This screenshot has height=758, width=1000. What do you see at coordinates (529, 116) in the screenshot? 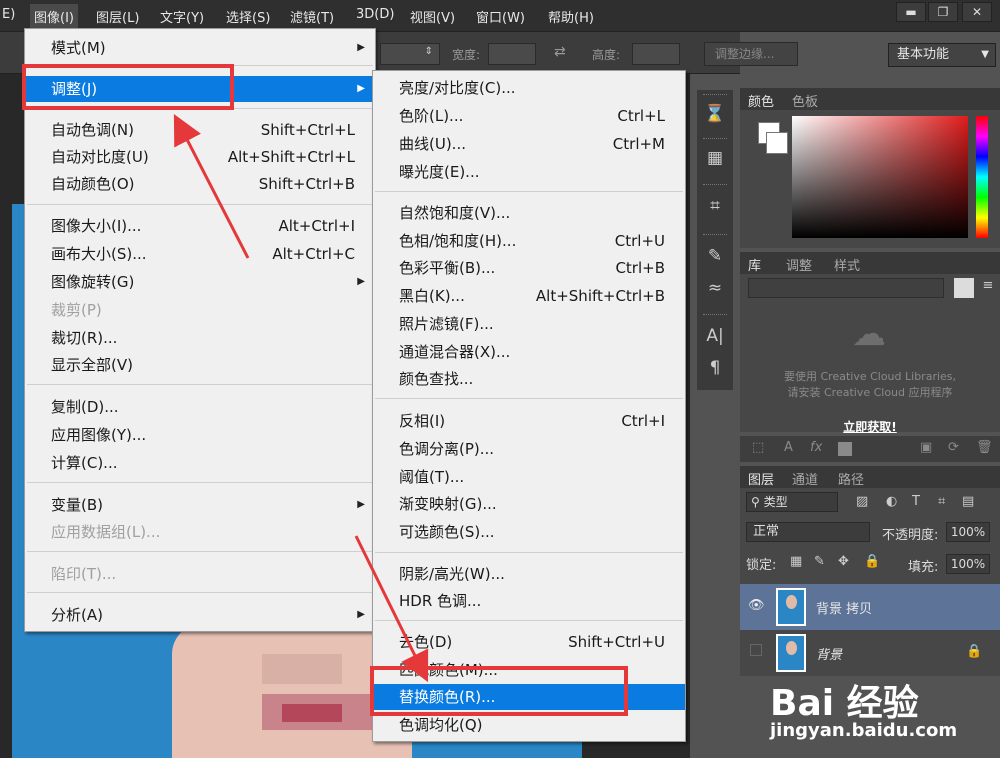
I see `menu-item-levels: 色阶(L)... Ctrl+L` at bounding box center [529, 116].